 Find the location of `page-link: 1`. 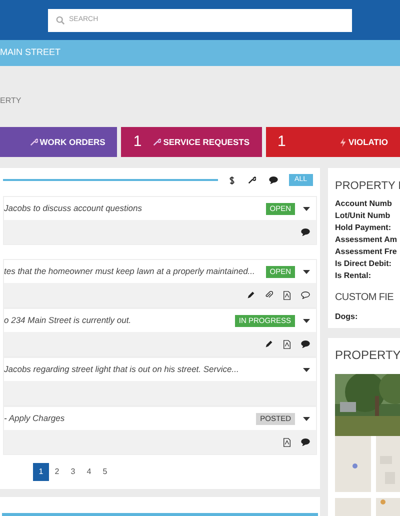

page-link: 1 is located at coordinates (41, 472).